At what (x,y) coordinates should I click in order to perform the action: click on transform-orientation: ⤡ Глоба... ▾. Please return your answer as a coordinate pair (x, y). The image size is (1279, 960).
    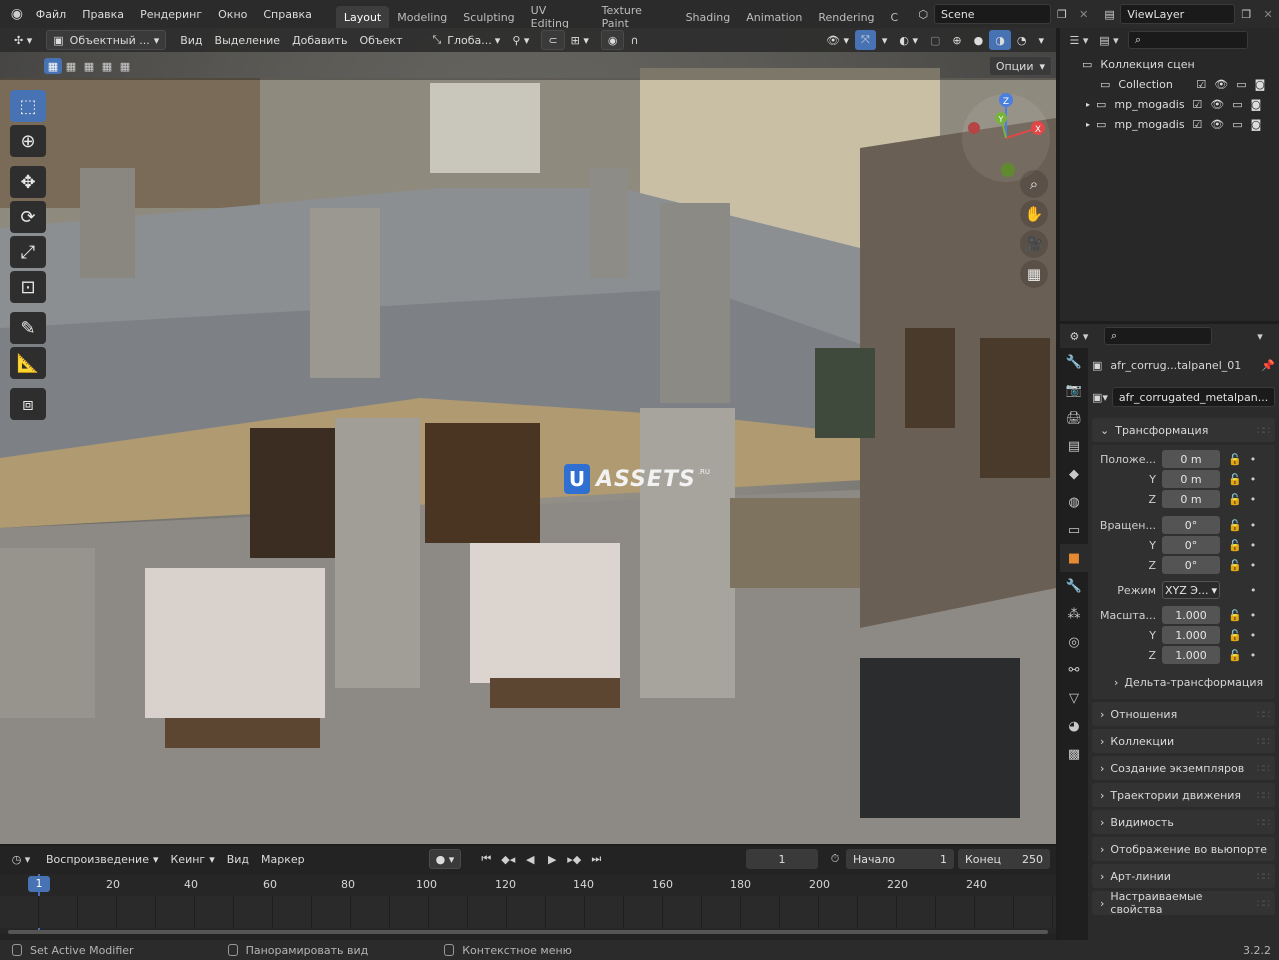
    Looking at the image, I should click on (466, 40).